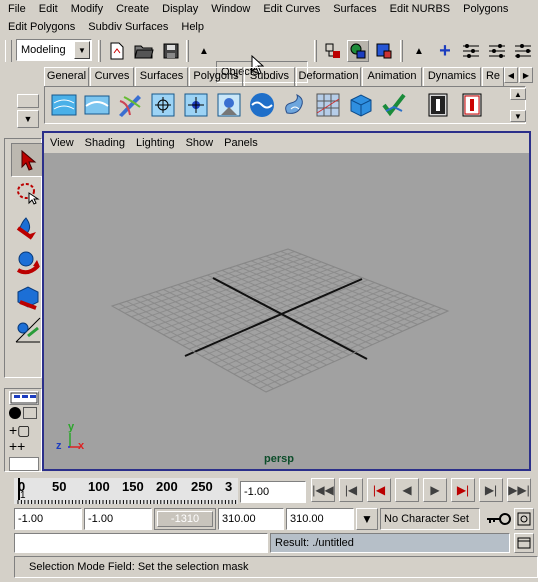 This screenshot has height=582, width=538. I want to click on menu-edit-polygons: Edit Polygons, so click(41, 27).